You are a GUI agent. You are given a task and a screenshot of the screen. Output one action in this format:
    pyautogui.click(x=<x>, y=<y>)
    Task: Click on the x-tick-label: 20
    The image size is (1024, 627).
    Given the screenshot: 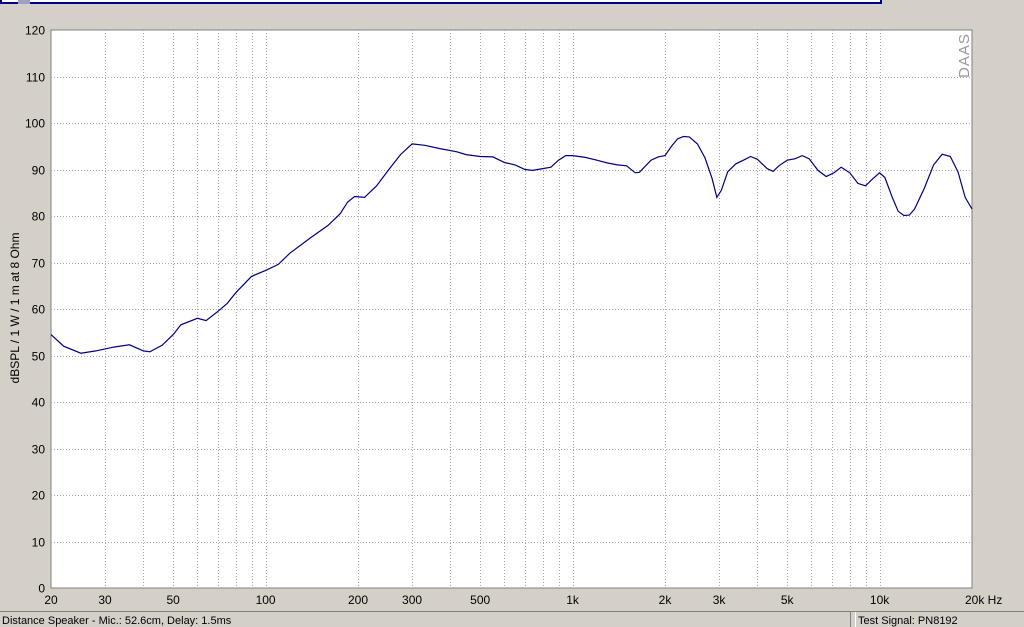 What is the action you would take?
    pyautogui.click(x=51, y=600)
    